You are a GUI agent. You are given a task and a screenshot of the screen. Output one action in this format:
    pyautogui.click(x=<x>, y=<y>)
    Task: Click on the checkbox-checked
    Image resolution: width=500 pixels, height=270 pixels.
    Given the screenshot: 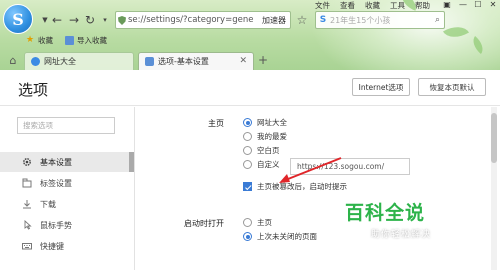 What is the action you would take?
    pyautogui.click(x=247, y=186)
    